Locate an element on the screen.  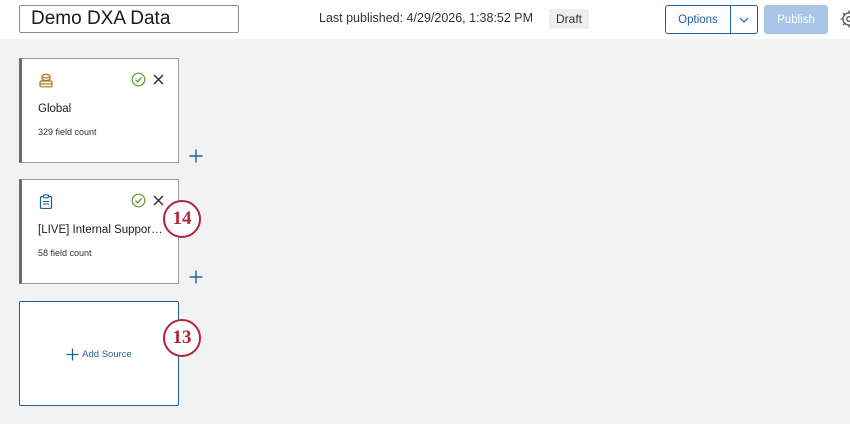
clipboard-icon is located at coordinates (46, 201).